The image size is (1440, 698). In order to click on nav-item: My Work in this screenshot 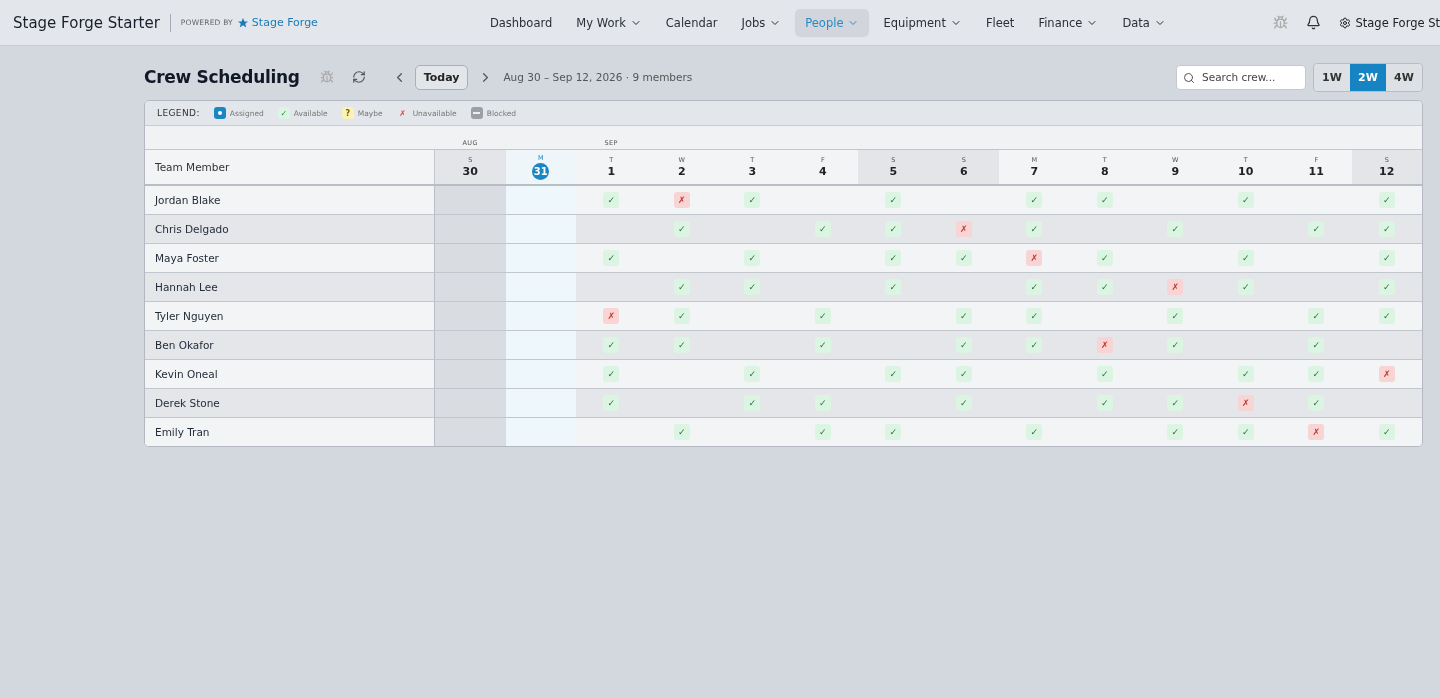, I will do `click(609, 22)`.